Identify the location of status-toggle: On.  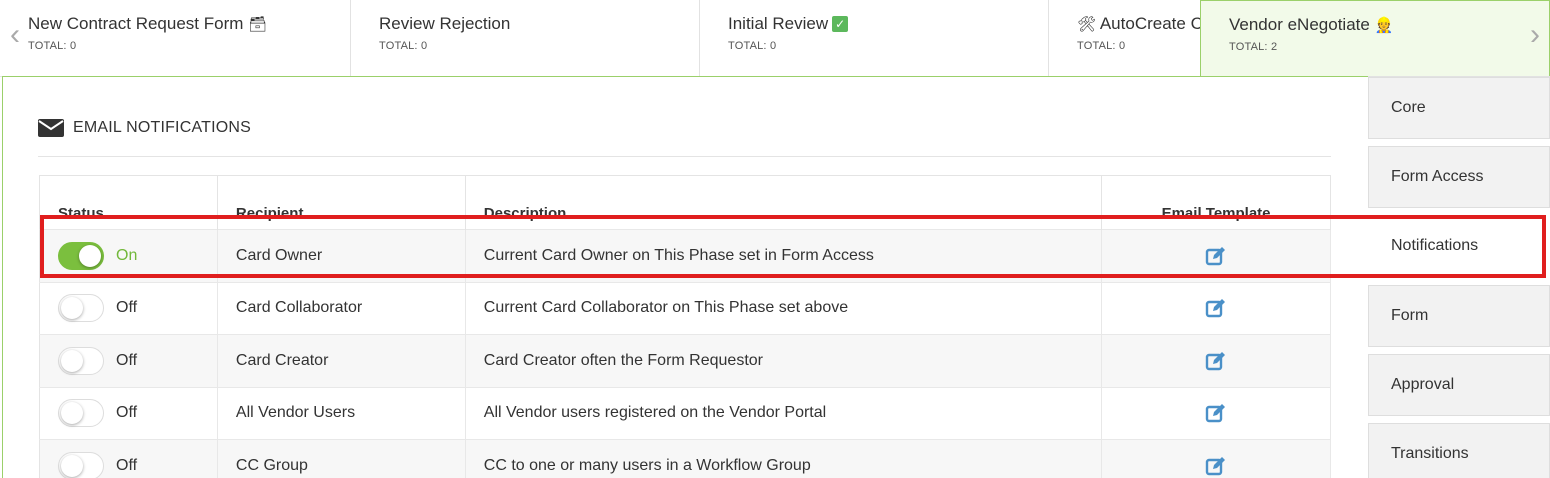
(128, 255).